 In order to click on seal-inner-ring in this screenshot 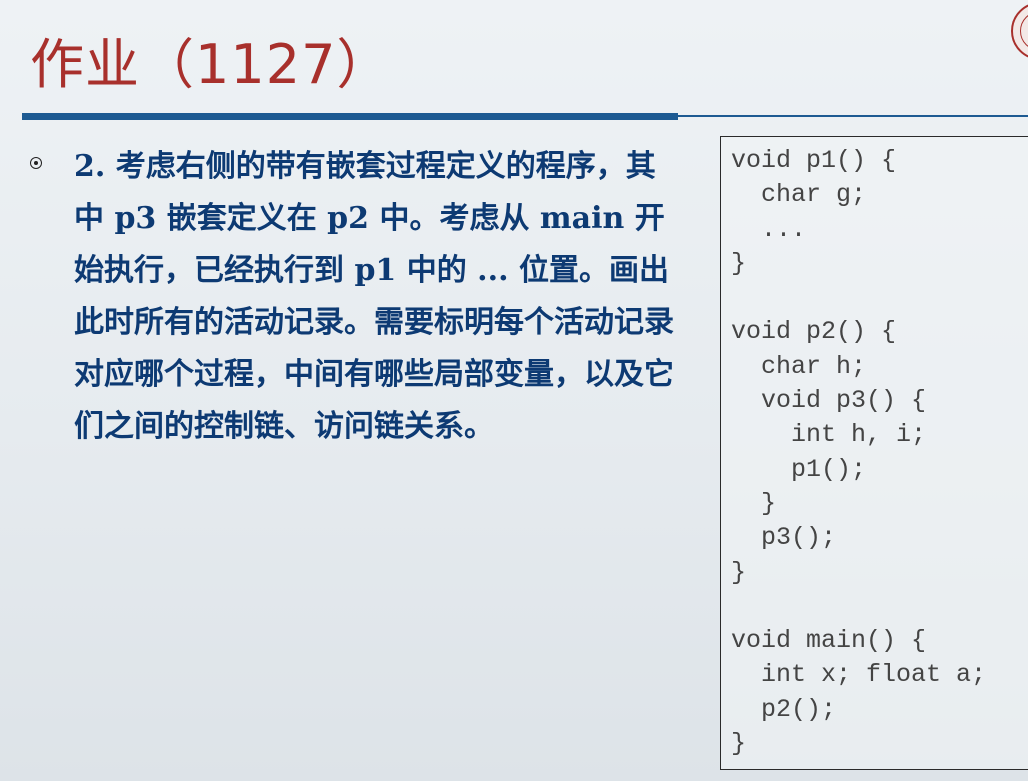, I will do `click(1024, 31)`.